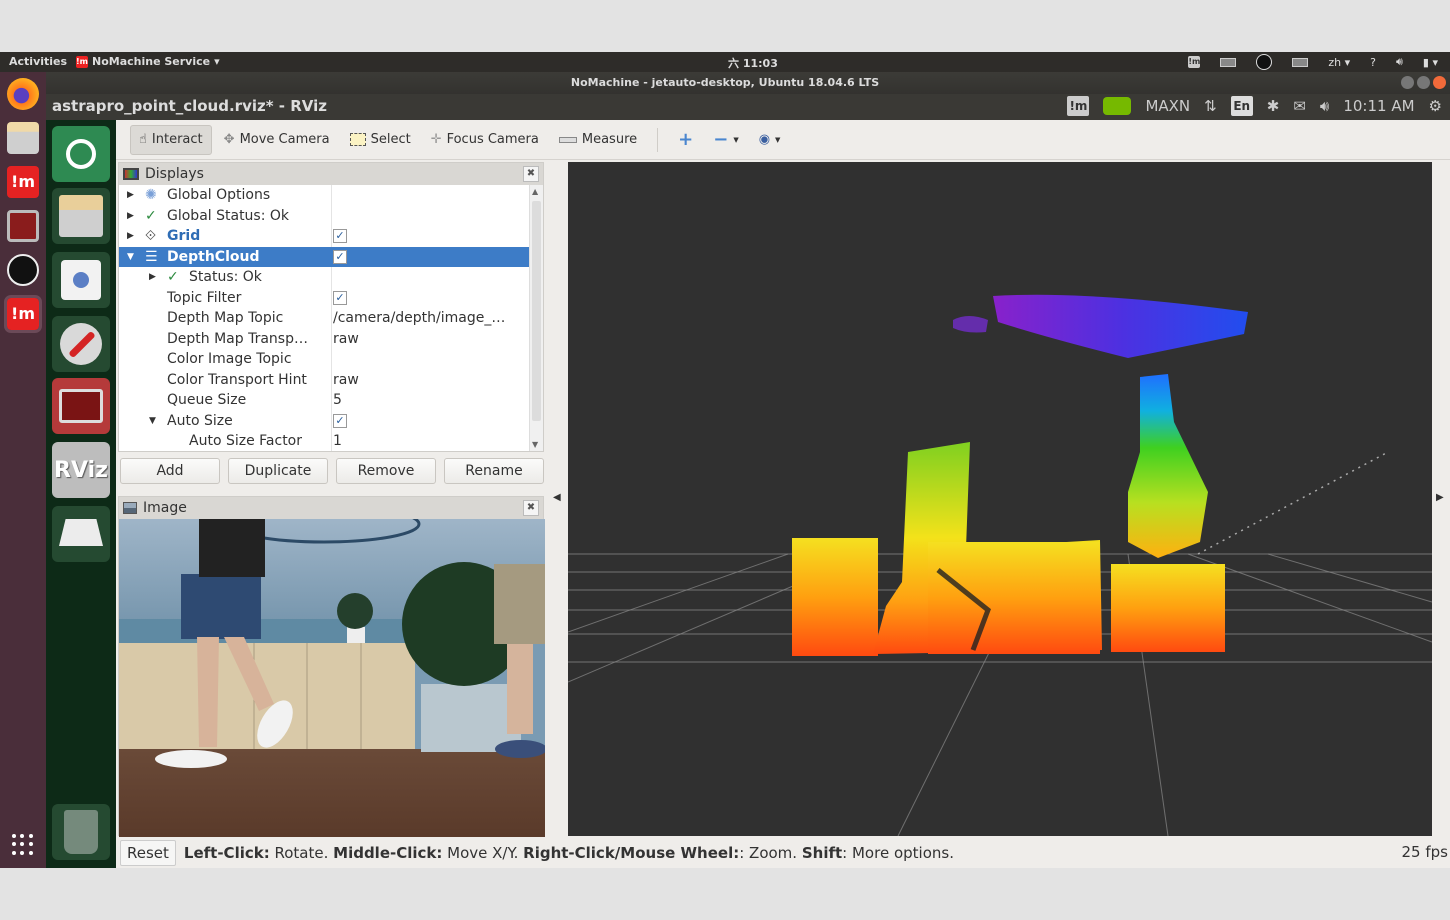 The width and height of the screenshot is (1450, 920). What do you see at coordinates (38, 61) in the screenshot?
I see `activities-button: Activities` at bounding box center [38, 61].